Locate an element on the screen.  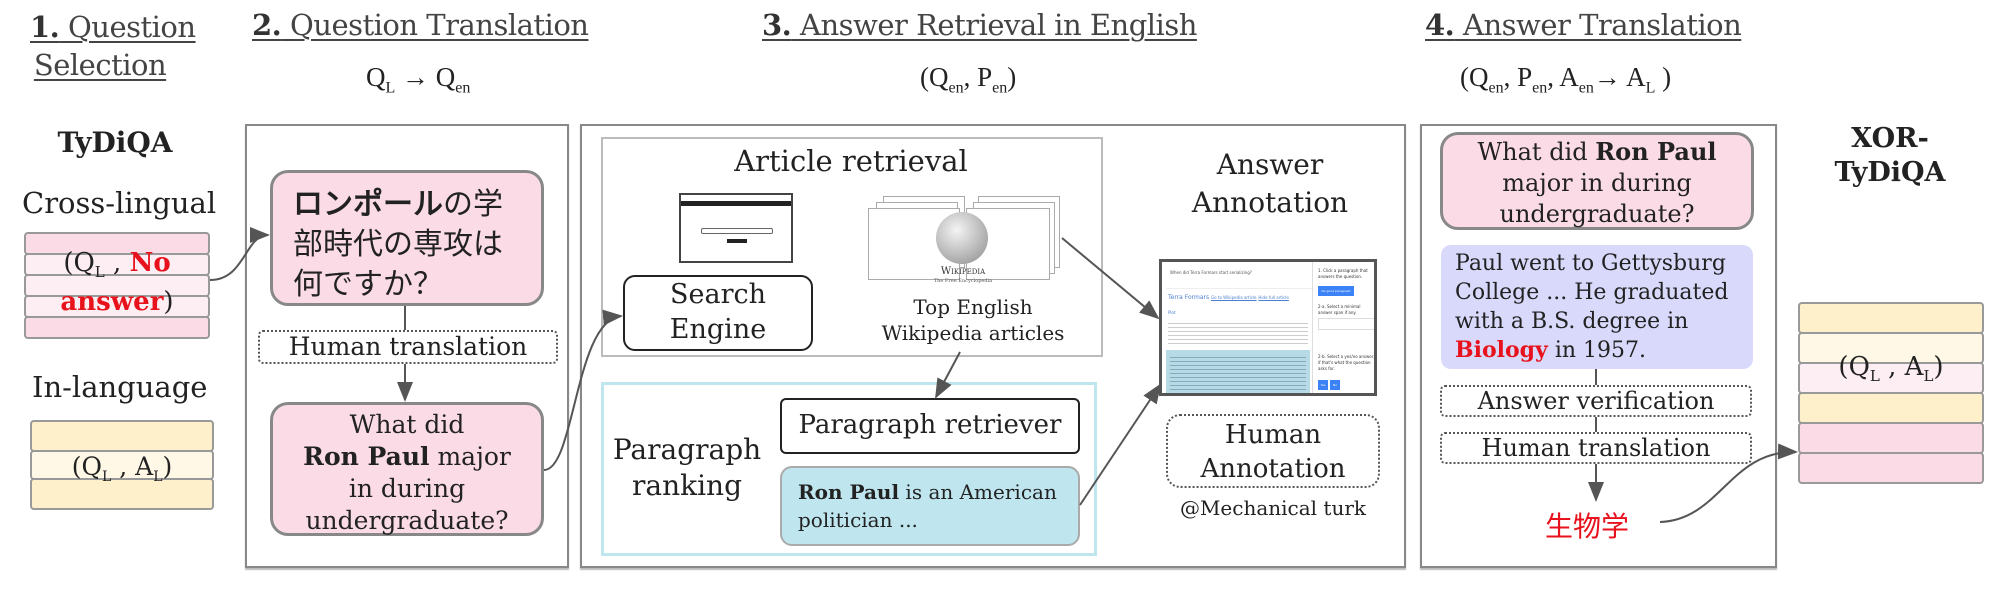
pair-a: , A is located at coordinates (132, 466).